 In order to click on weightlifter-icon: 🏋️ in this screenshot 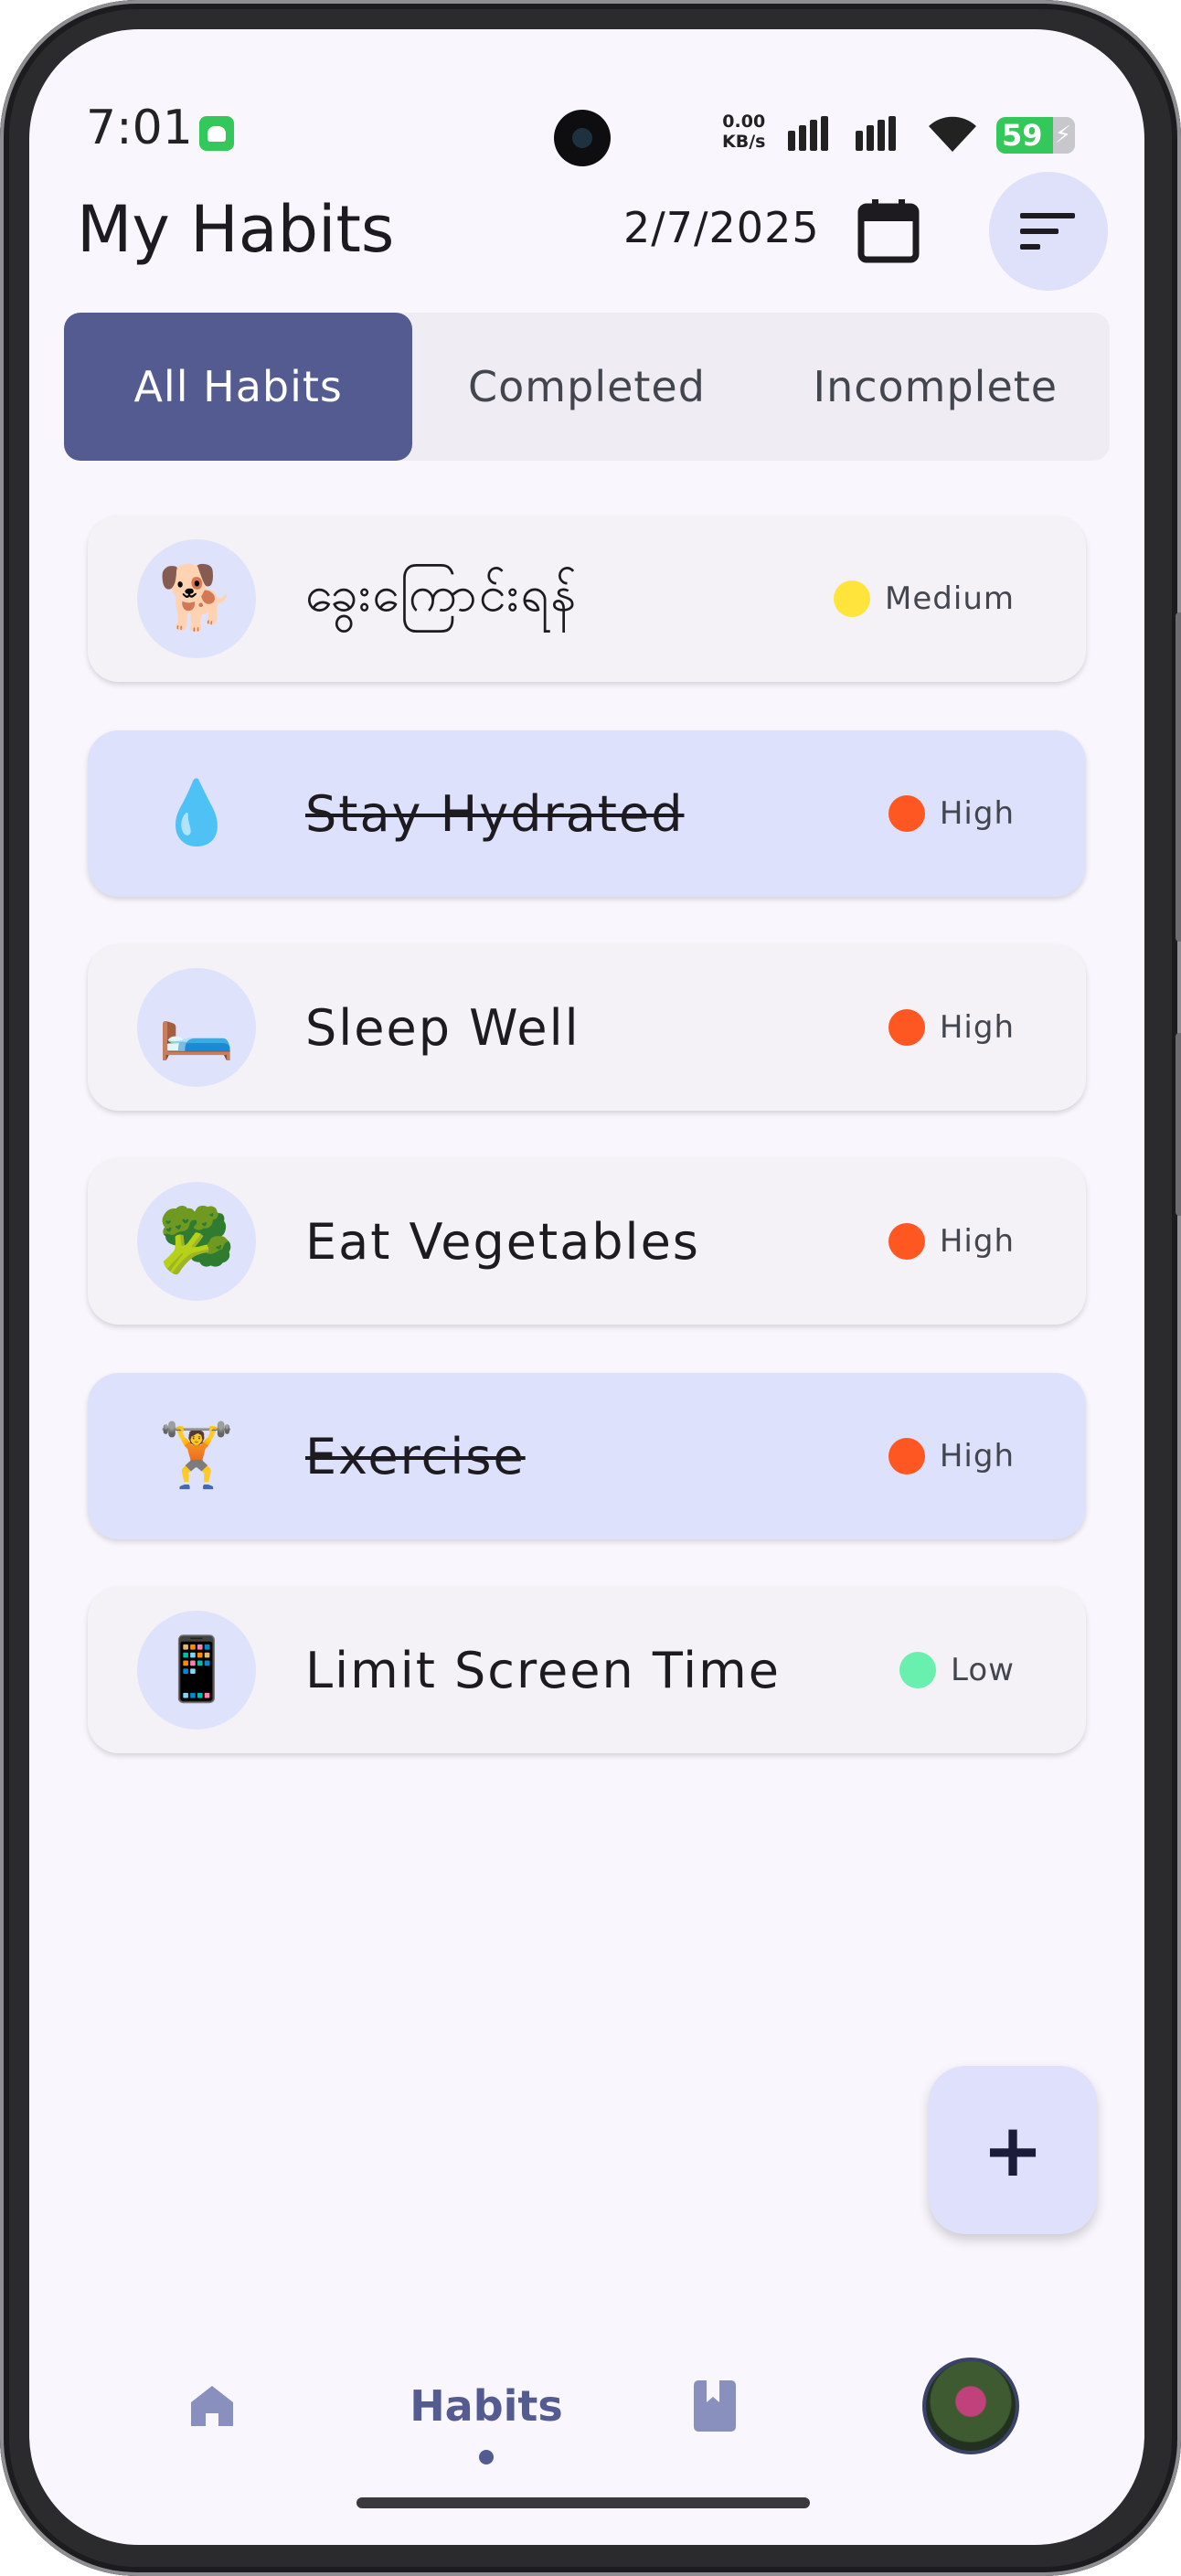, I will do `click(197, 1456)`.